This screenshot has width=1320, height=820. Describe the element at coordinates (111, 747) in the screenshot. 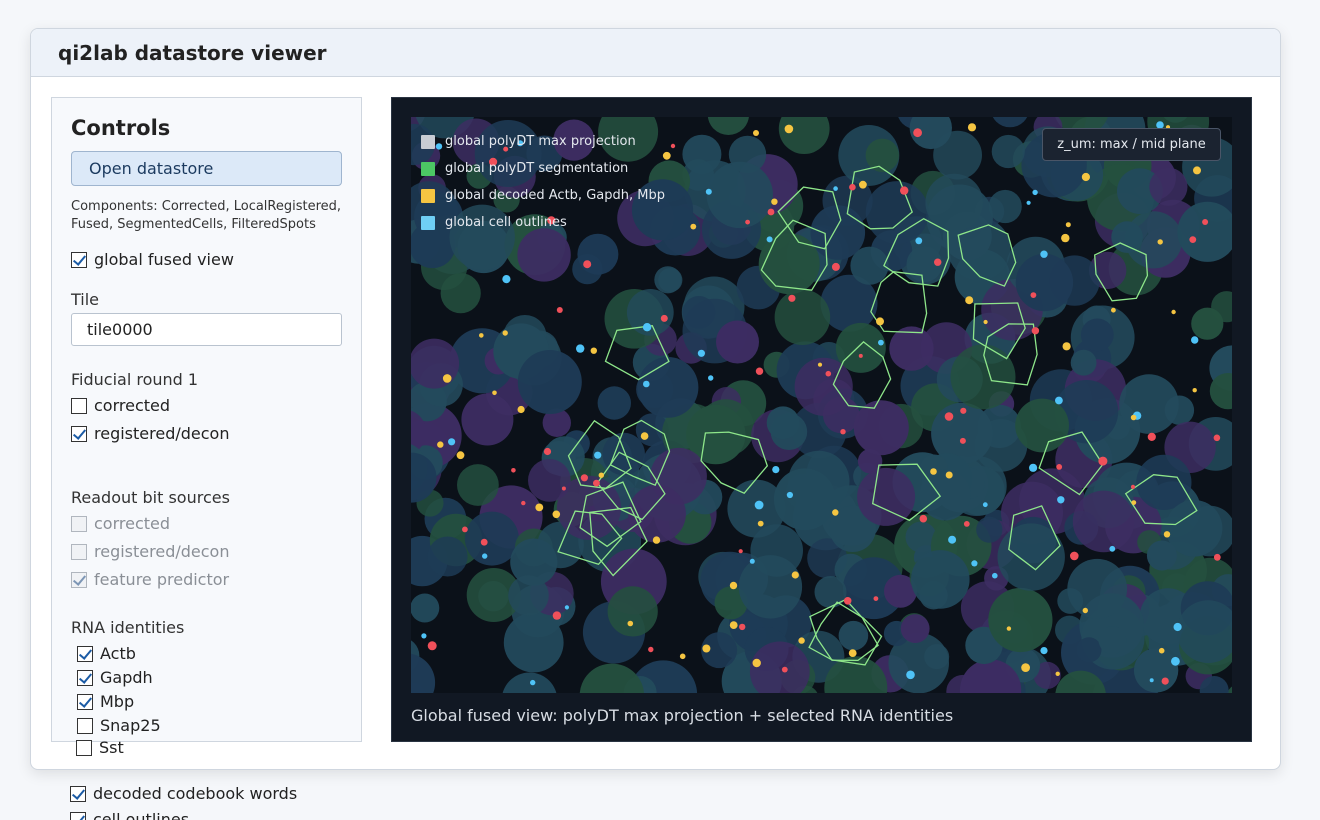

I see `rna-sst-label: Sst` at that location.